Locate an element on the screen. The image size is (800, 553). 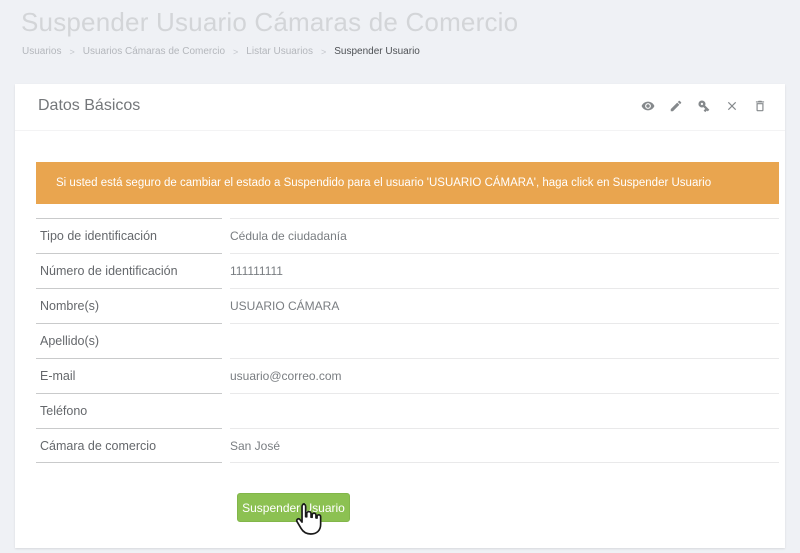
table-row: E-mail usuario@correo.com is located at coordinates (407, 375).